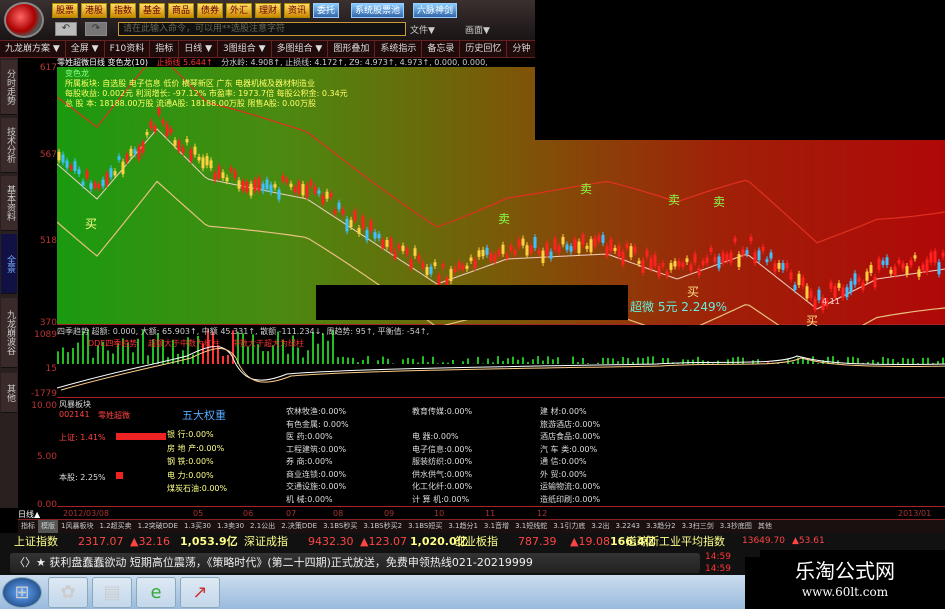  I want to click on sidebar-tab: 技术分析, so click(9, 145).